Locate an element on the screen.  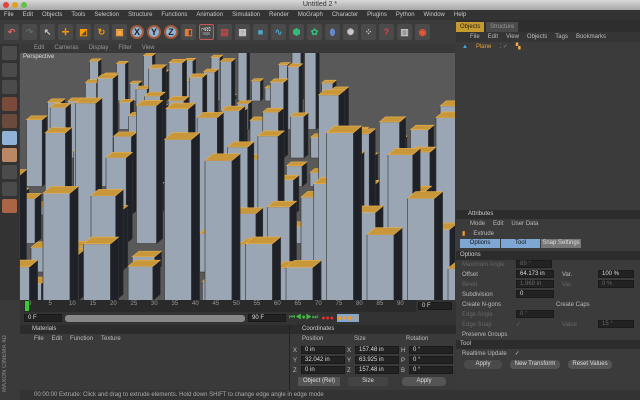
menu-file: File is located at coordinates (9, 15).